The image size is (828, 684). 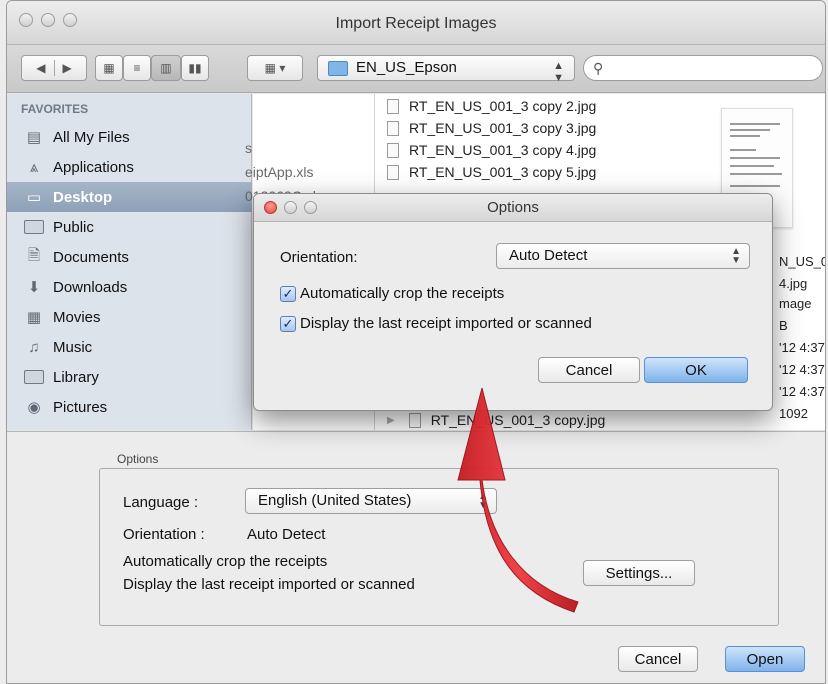 What do you see at coordinates (623, 256) in the screenshot?
I see `dialog-orientation-select: Auto Detect ▲ ▼` at bounding box center [623, 256].